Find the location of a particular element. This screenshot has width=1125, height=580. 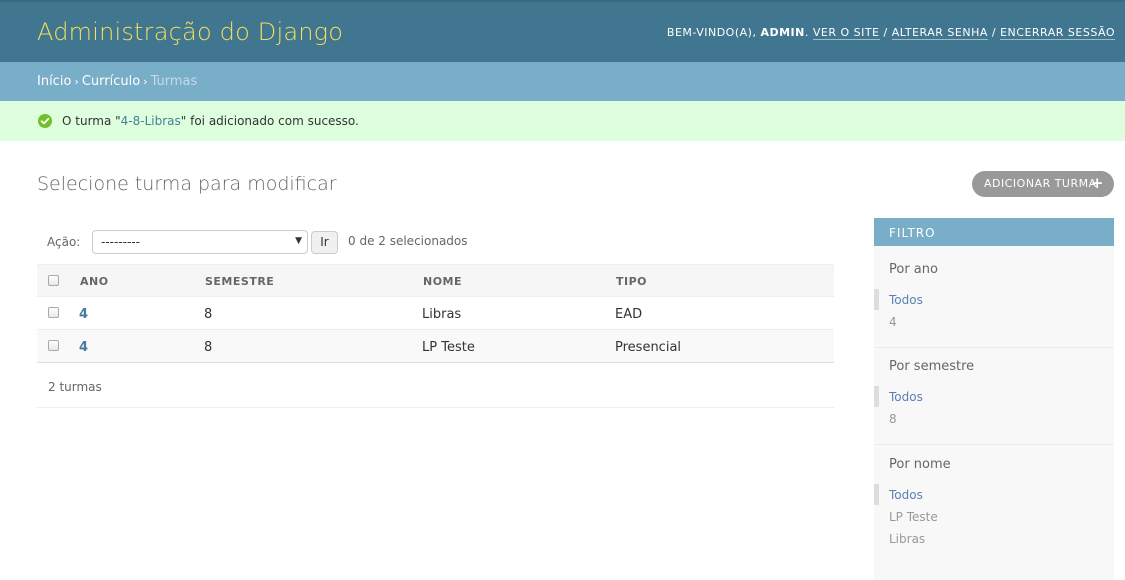

paginator-count: 2 turmas is located at coordinates (435, 386).